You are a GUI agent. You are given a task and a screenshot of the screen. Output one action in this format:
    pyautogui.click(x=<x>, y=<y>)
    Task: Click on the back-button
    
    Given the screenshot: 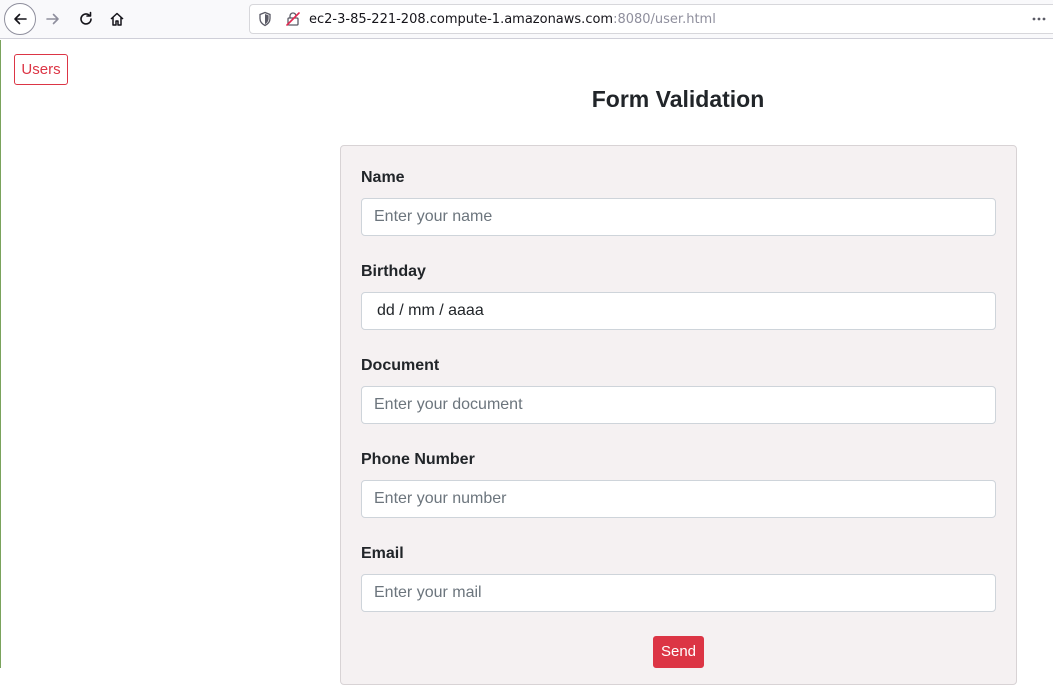 What is the action you would take?
    pyautogui.click(x=20, y=19)
    